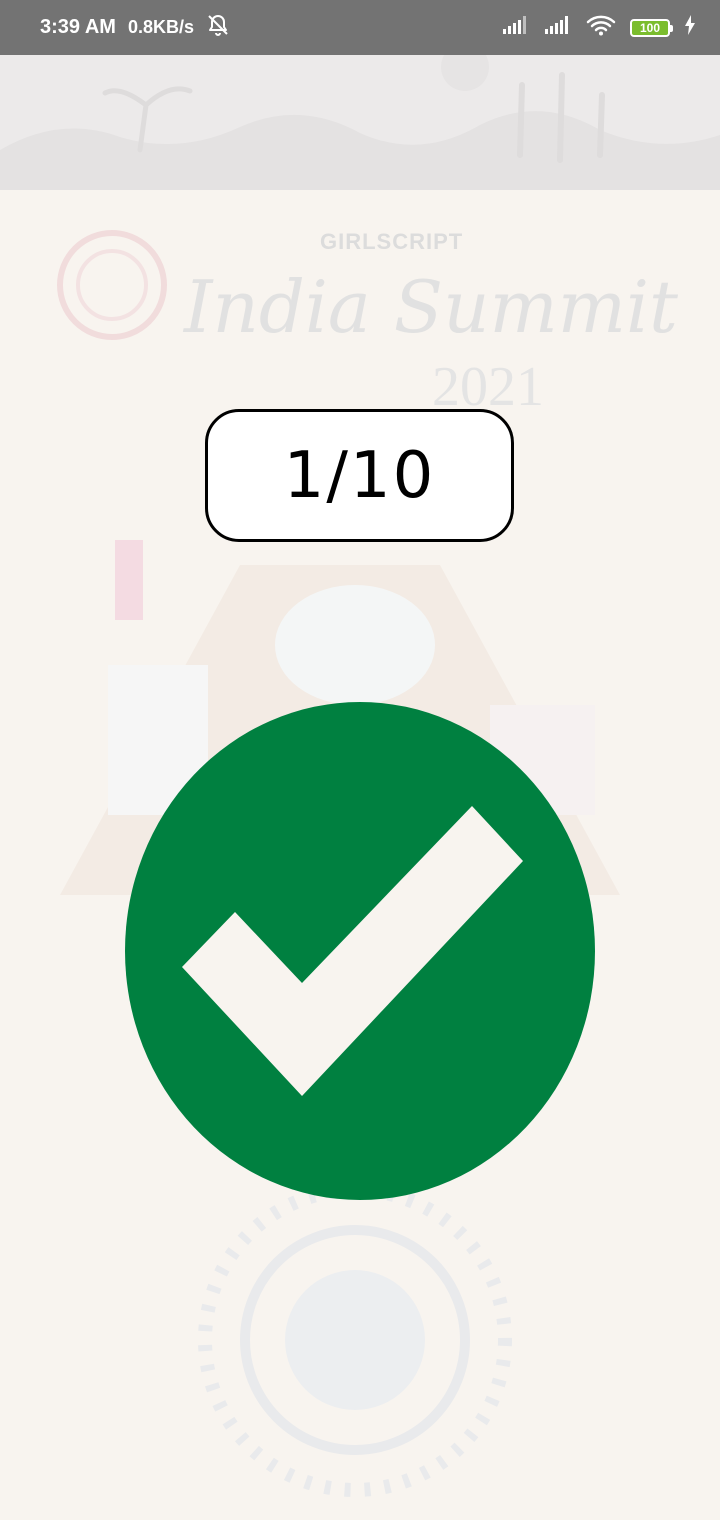 This screenshot has width=720, height=1520. What do you see at coordinates (160, 27) in the screenshot?
I see `network-speed: 0.8KB/s` at bounding box center [160, 27].